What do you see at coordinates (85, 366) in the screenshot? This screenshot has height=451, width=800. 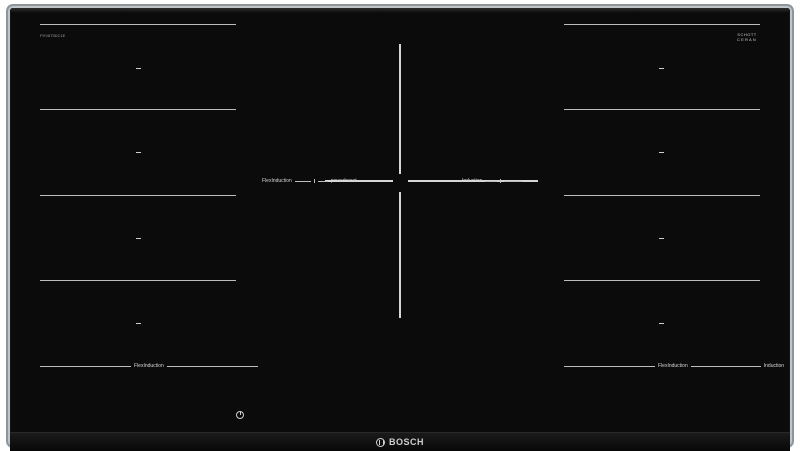 I see `left-flex-seg-a` at bounding box center [85, 366].